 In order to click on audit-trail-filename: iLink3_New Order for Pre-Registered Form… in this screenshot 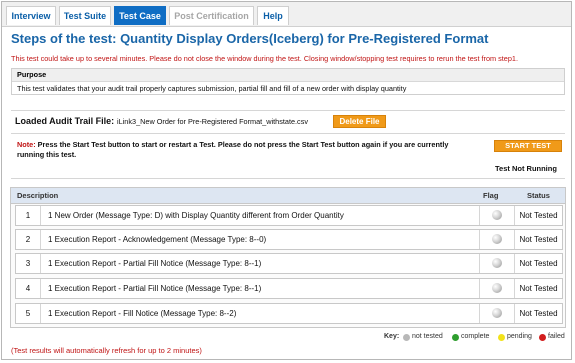, I will do `click(213, 121)`.